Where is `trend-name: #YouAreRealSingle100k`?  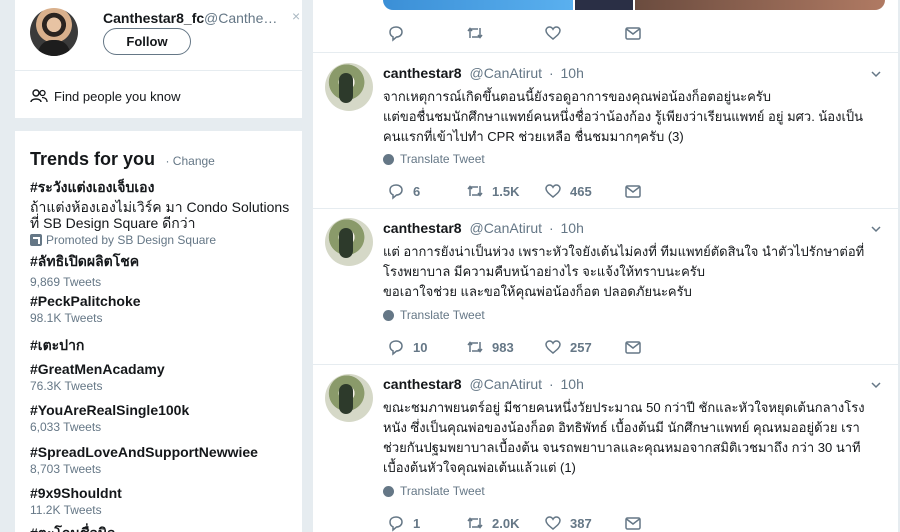 trend-name: #YouAreRealSingle100k is located at coordinates (110, 410).